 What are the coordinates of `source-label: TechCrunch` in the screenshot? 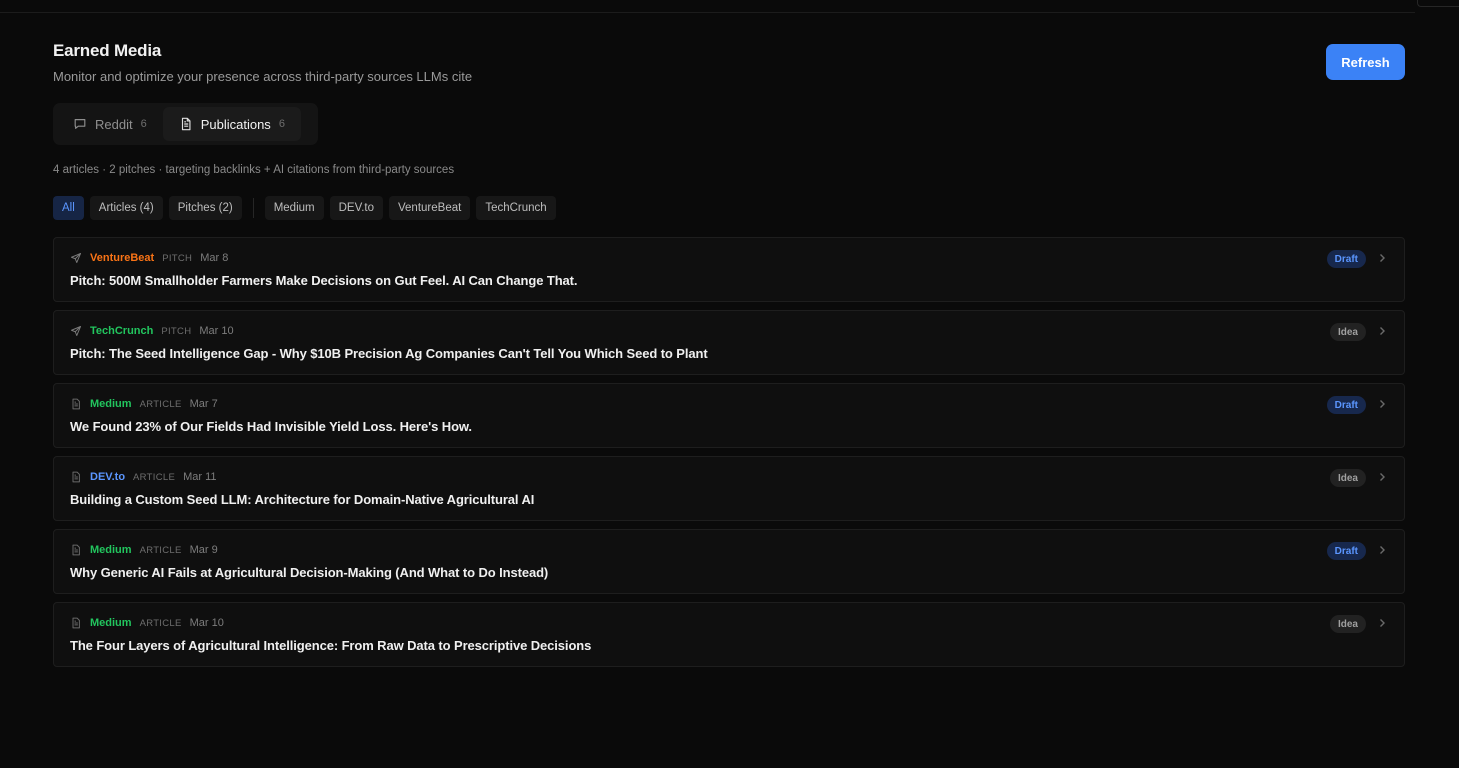 It's located at (122, 331).